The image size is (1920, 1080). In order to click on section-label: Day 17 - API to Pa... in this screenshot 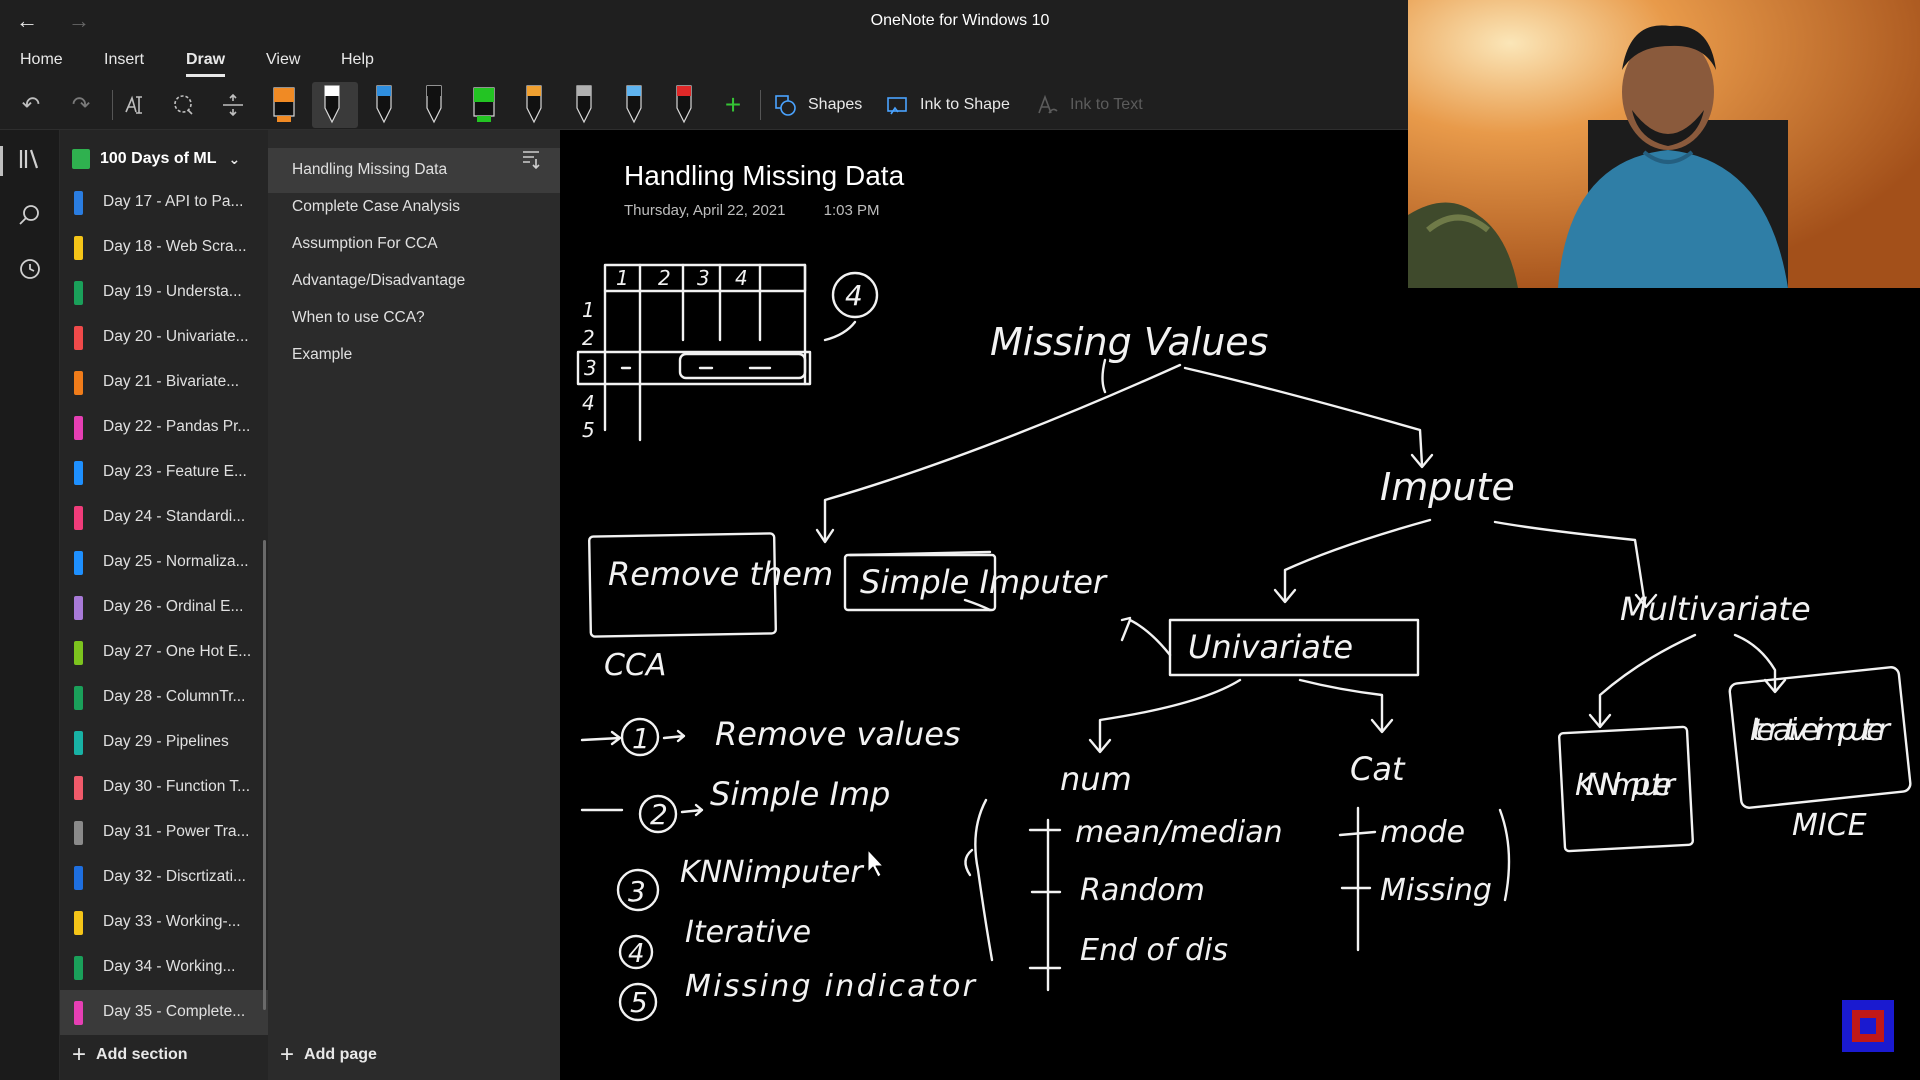, I will do `click(173, 201)`.